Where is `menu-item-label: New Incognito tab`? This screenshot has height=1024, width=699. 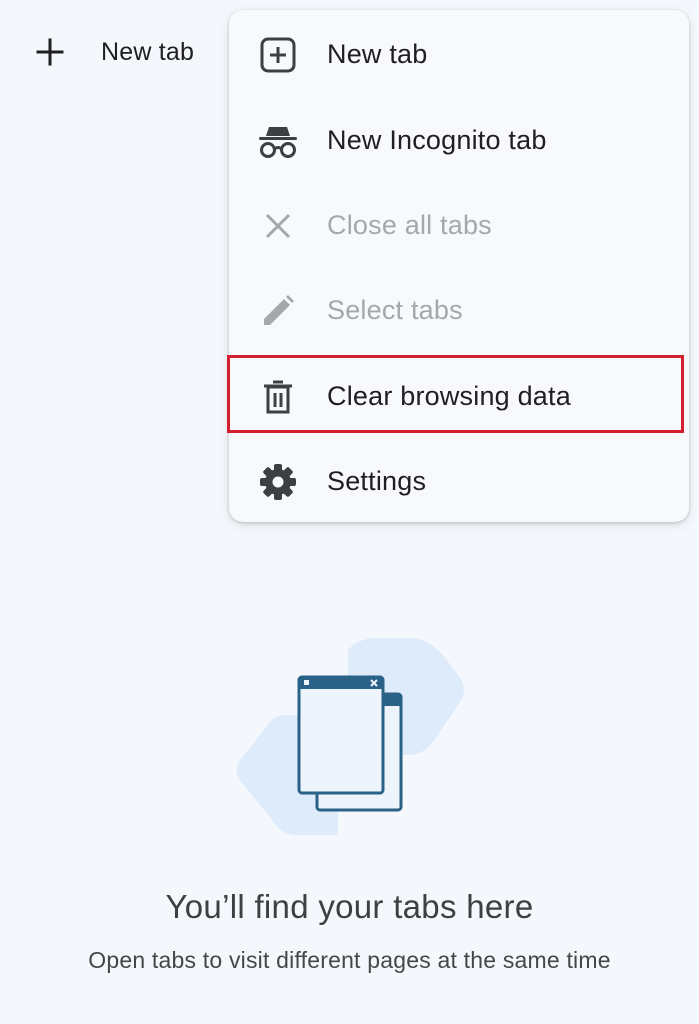
menu-item-label: New Incognito tab is located at coordinates (437, 140).